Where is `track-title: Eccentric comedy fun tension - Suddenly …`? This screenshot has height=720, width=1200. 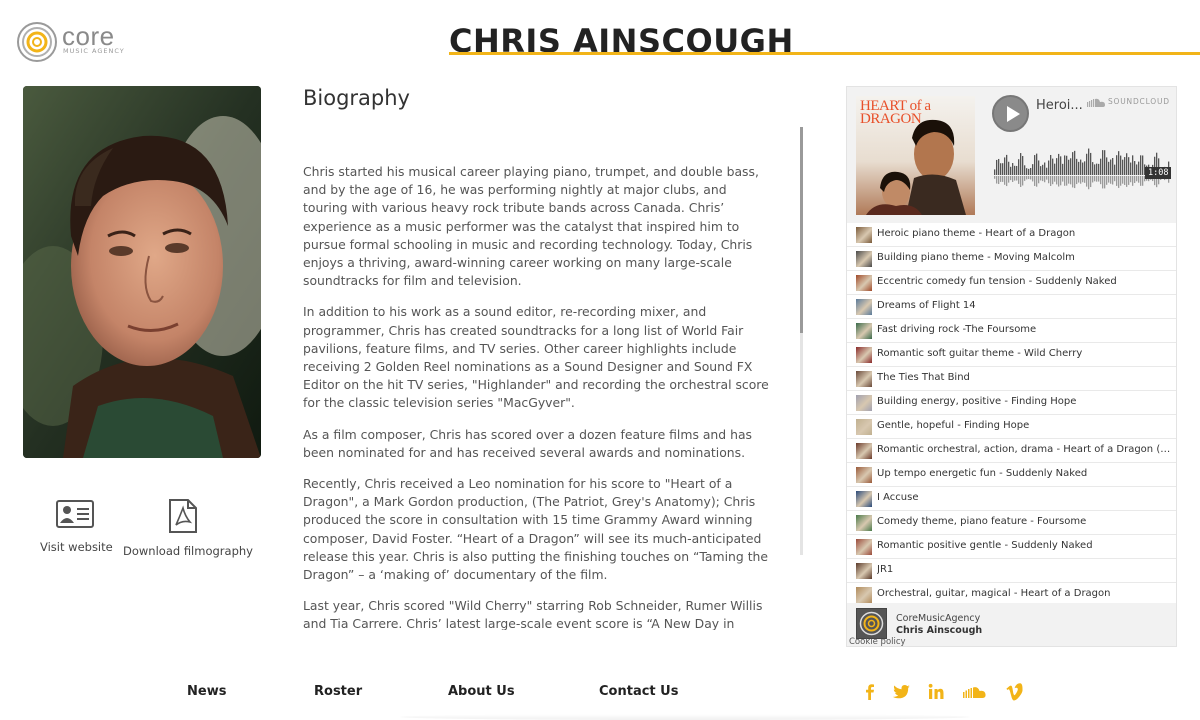 track-title: Eccentric comedy fun tension - Suddenly … is located at coordinates (997, 281).